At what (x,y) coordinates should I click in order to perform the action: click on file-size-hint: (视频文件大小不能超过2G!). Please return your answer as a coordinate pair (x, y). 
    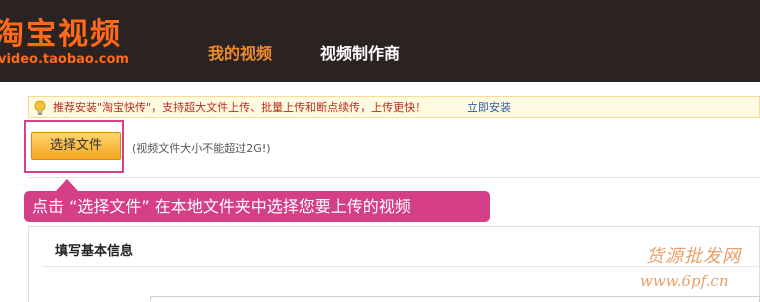
    Looking at the image, I should click on (201, 148).